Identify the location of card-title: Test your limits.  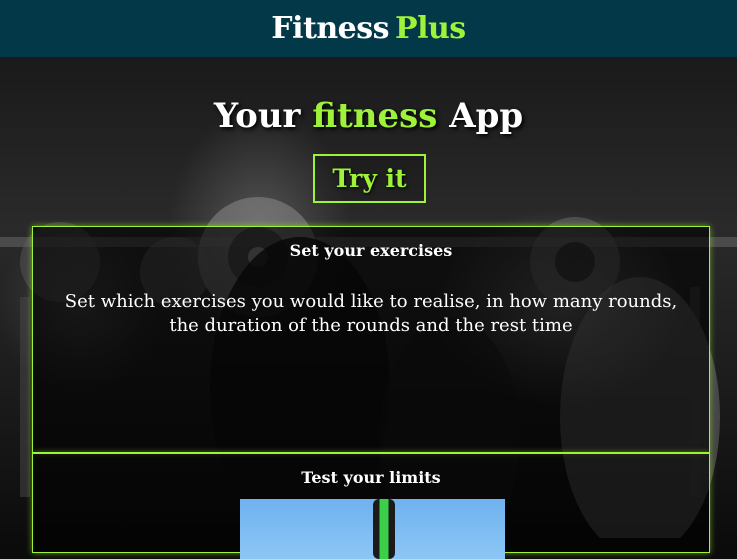
(371, 477).